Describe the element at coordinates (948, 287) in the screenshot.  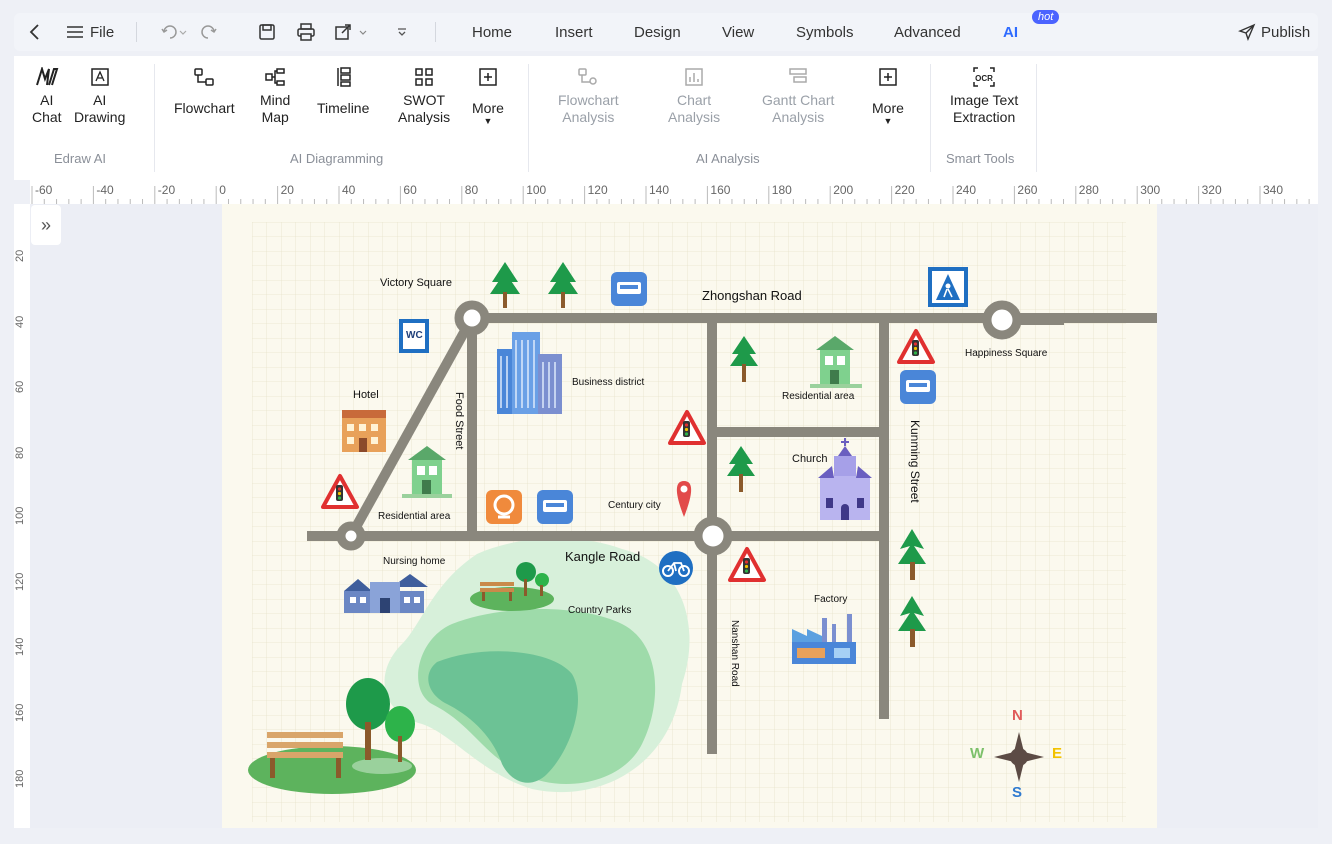
I see `pedestrian-crossing-icon` at that location.